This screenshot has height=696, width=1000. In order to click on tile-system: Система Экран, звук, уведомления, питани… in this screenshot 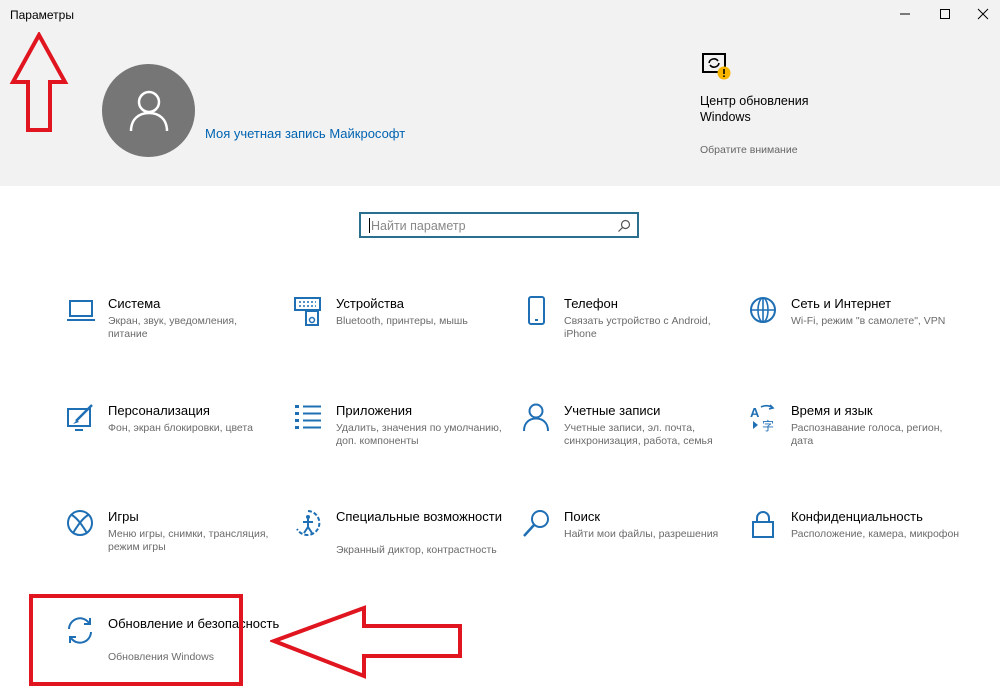, I will do `click(176, 336)`.